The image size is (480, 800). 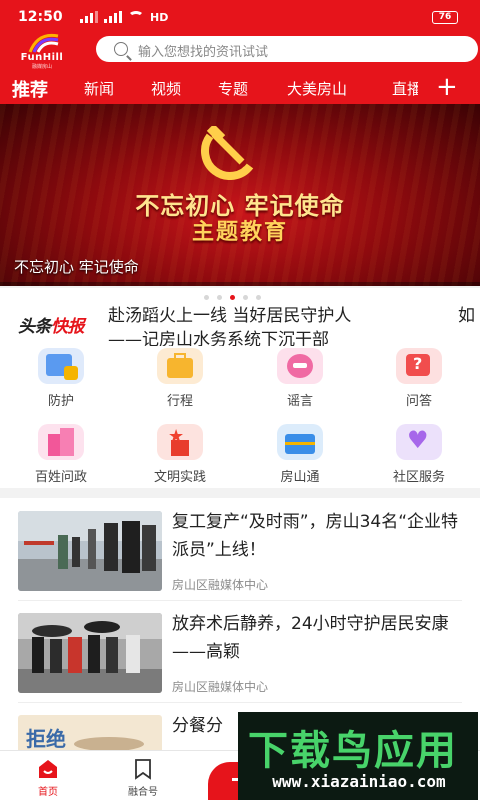 I want to click on add-channel-icon: +, so click(x=447, y=87).